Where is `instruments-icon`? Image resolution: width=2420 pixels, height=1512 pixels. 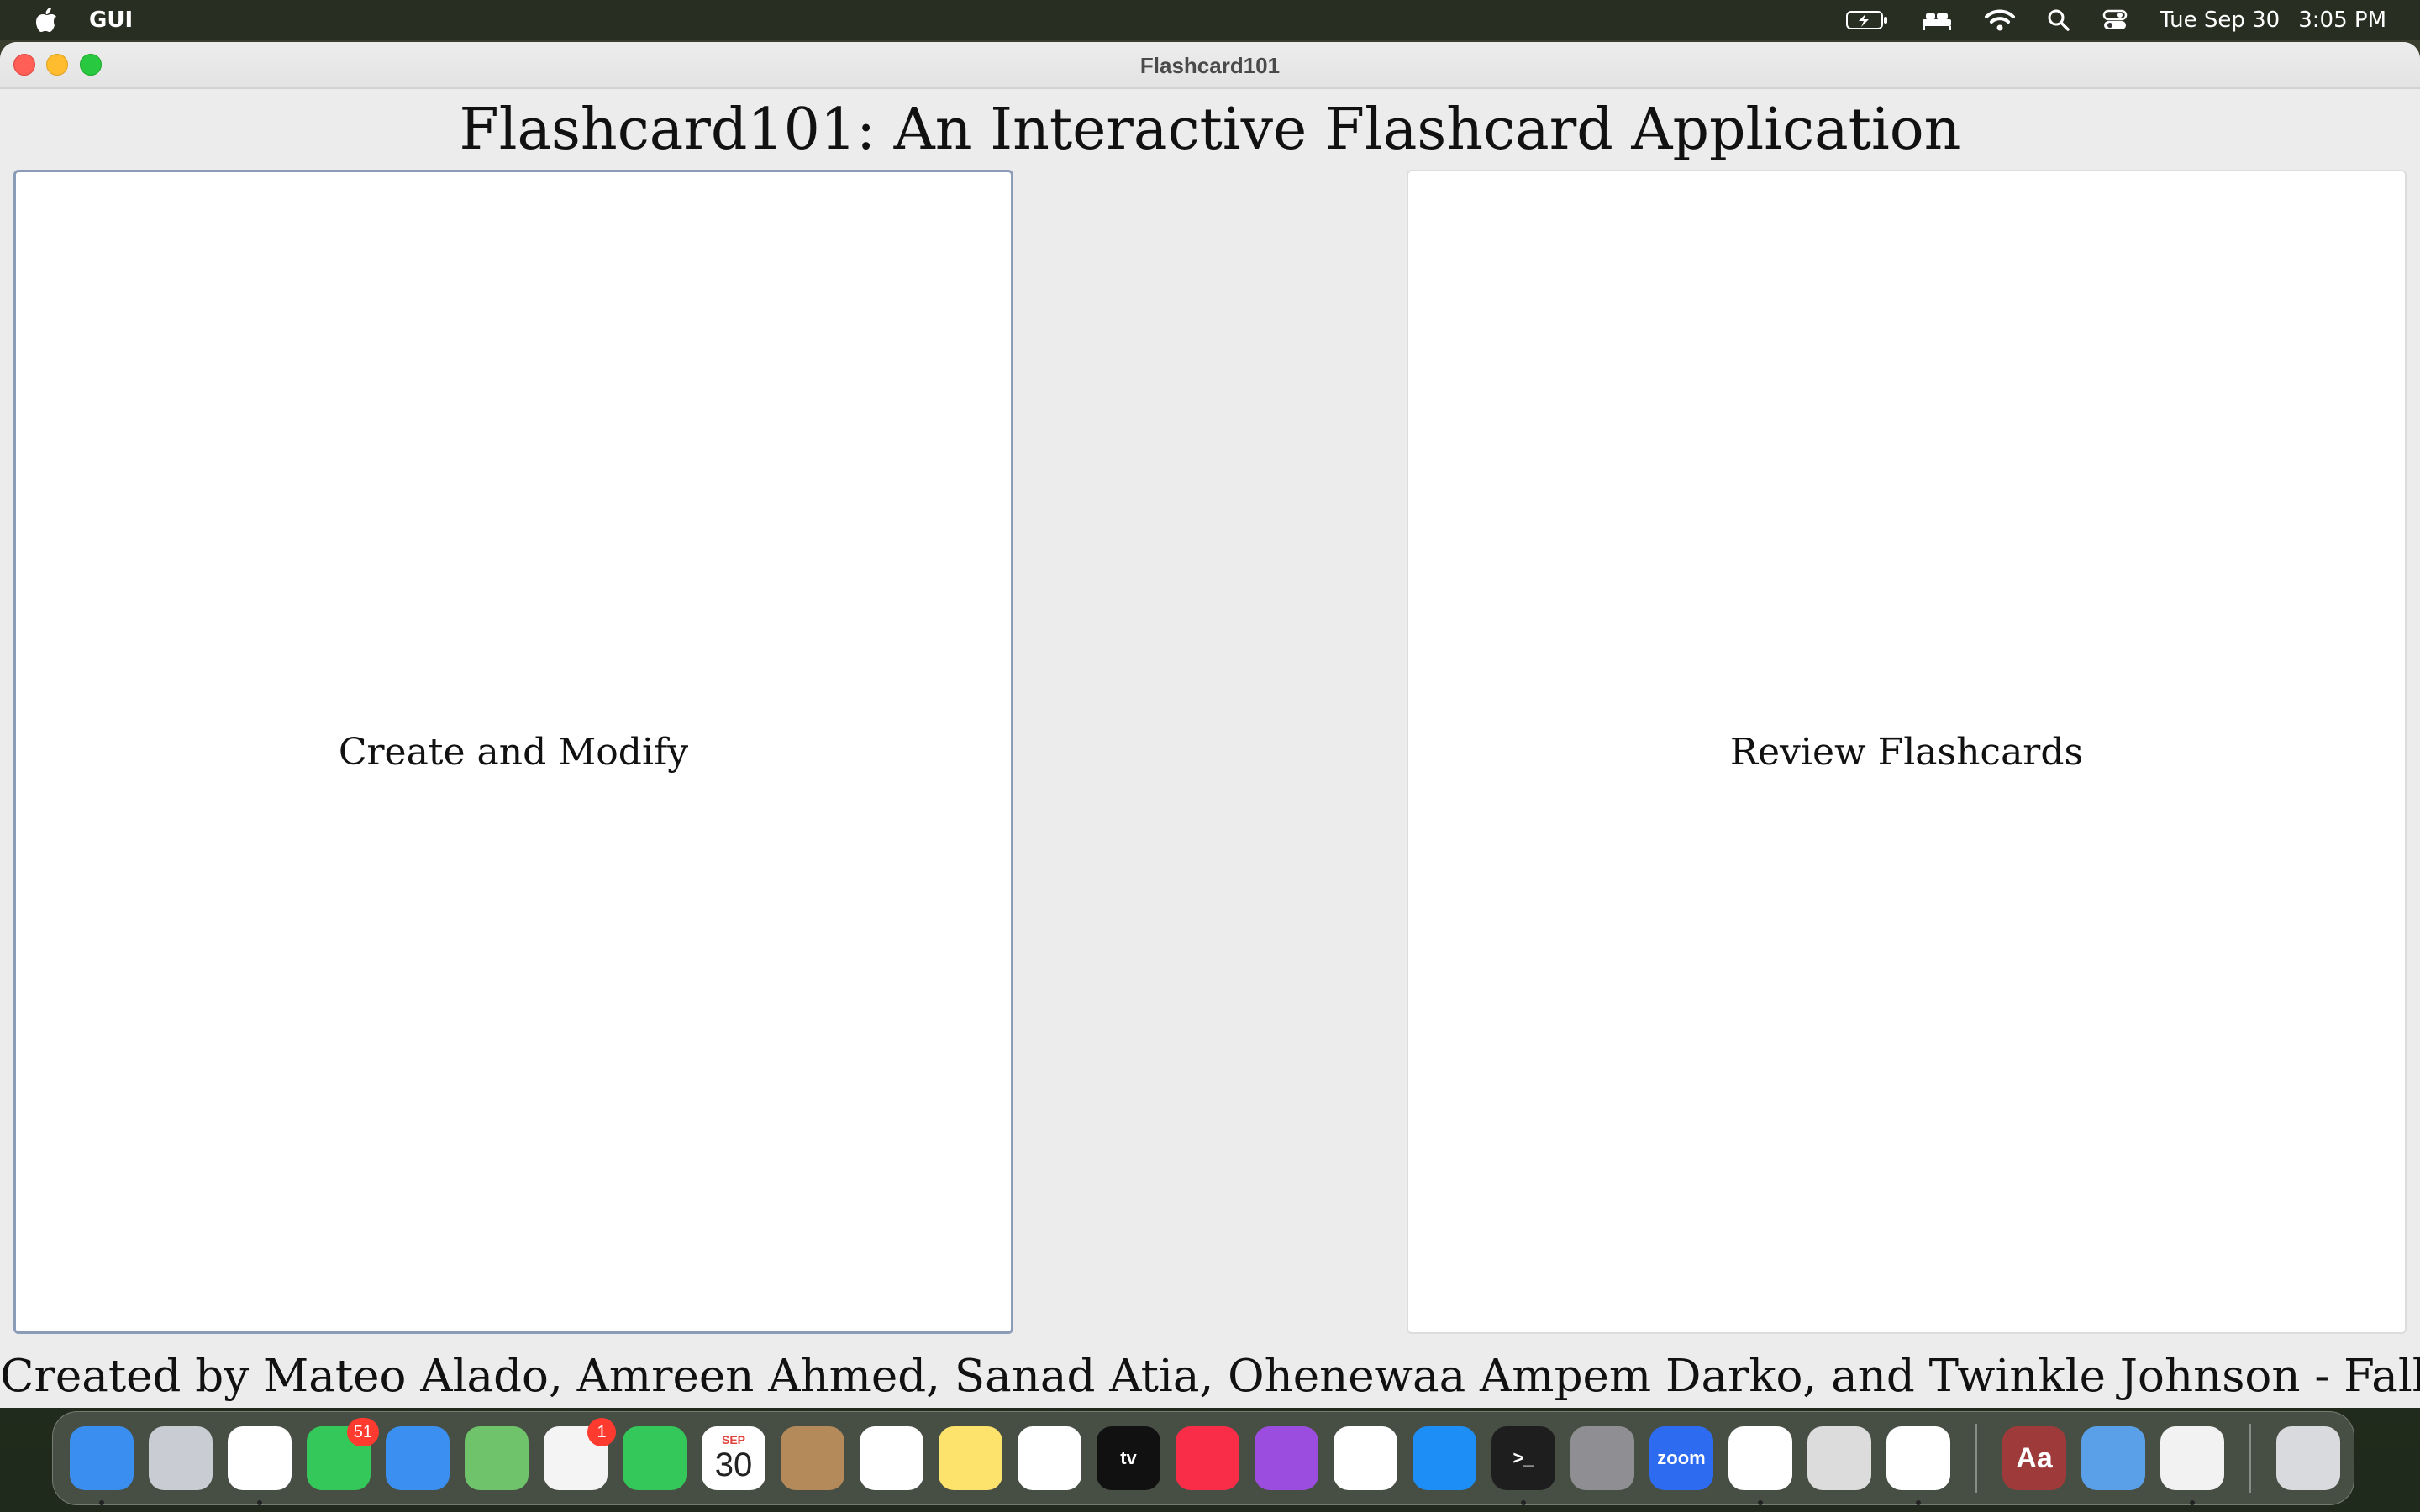 instruments-icon is located at coordinates (1918, 1465).